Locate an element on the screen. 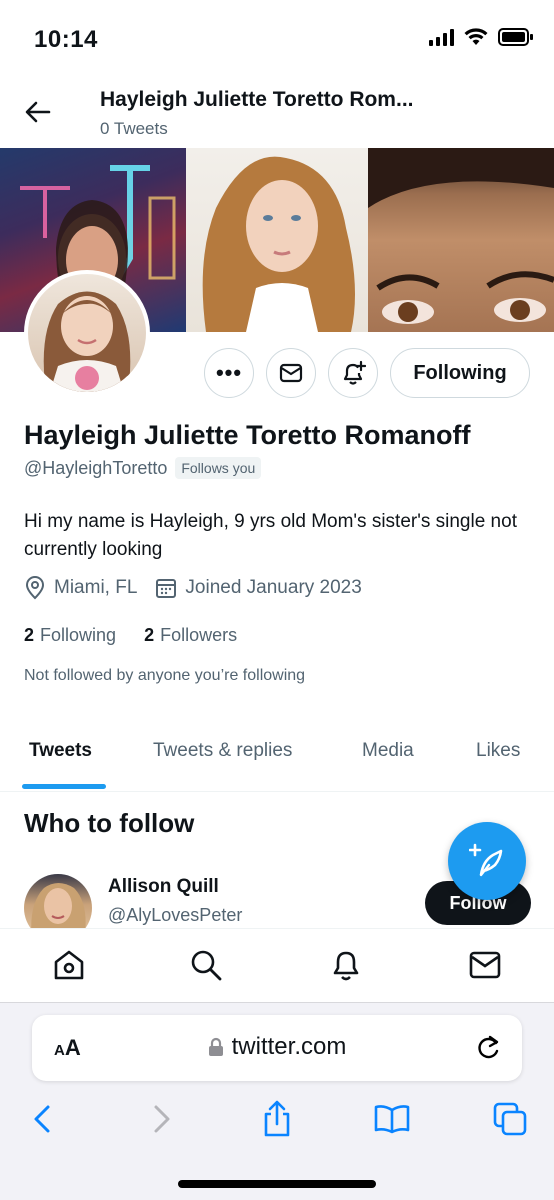  mail-icon is located at coordinates (485, 965).